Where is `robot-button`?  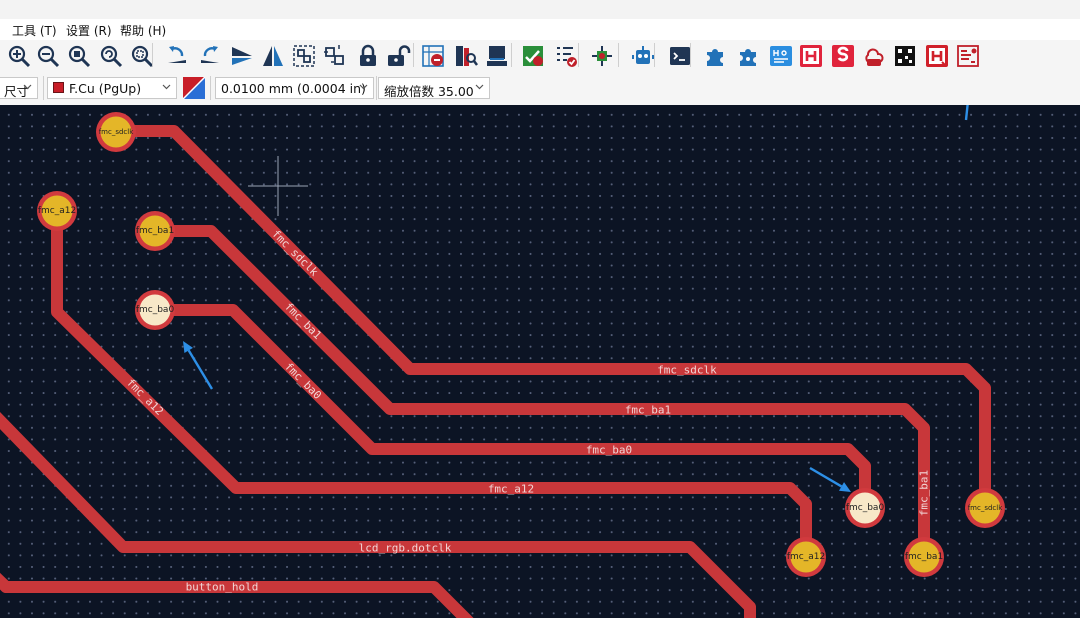
robot-button is located at coordinates (643, 56).